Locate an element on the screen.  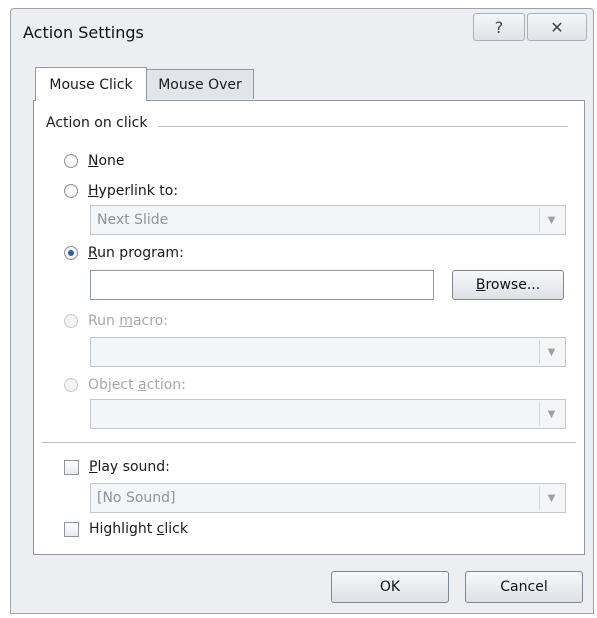
radio-run-program-circle is located at coordinates (71, 253).